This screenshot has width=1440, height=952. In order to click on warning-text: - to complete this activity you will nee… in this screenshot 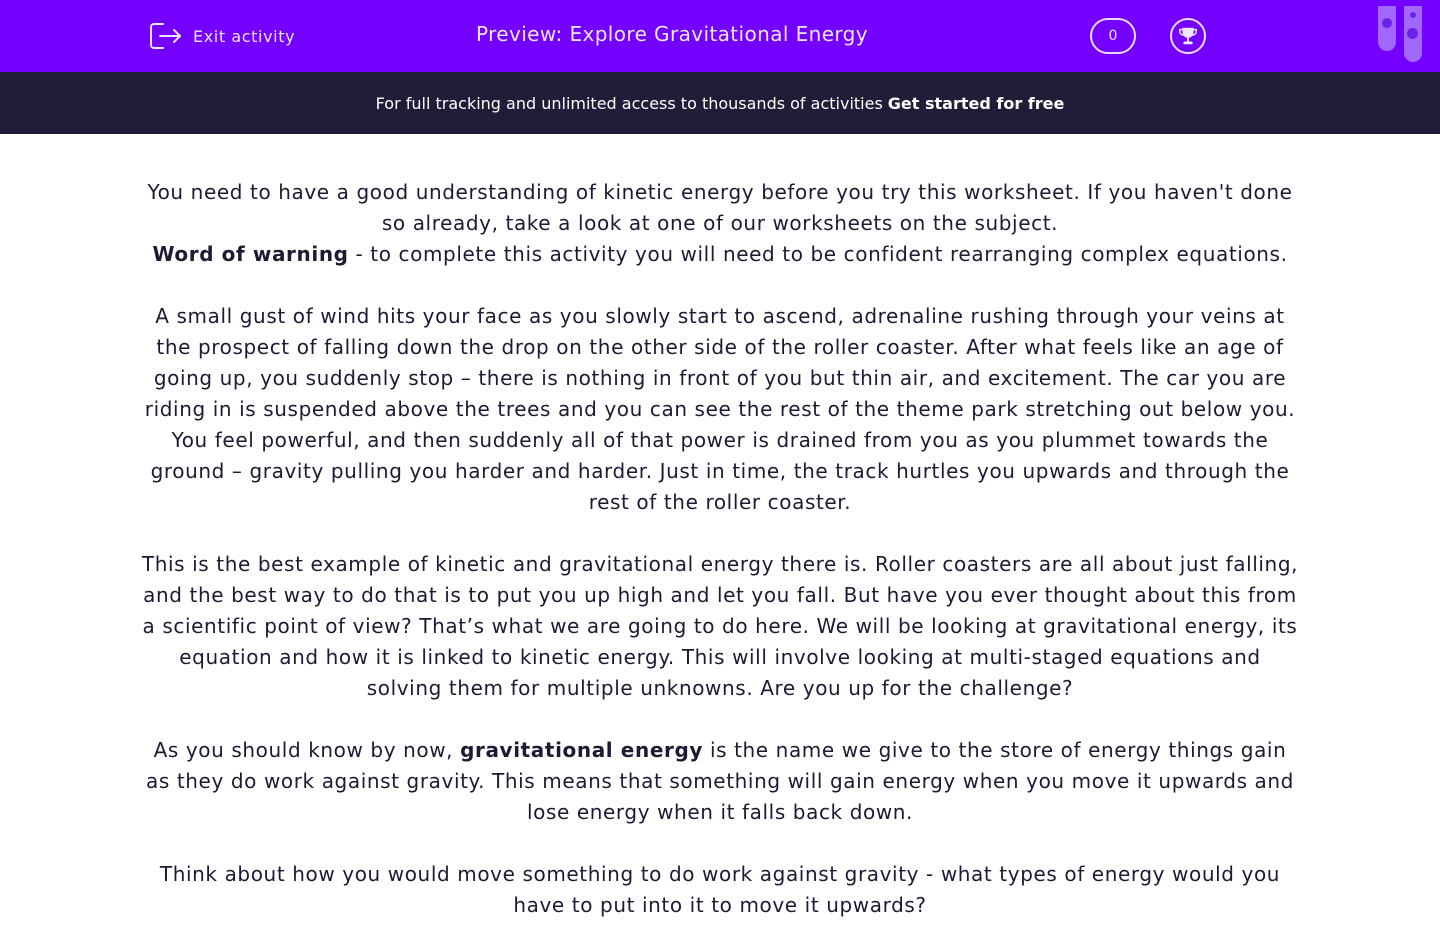, I will do `click(818, 254)`.